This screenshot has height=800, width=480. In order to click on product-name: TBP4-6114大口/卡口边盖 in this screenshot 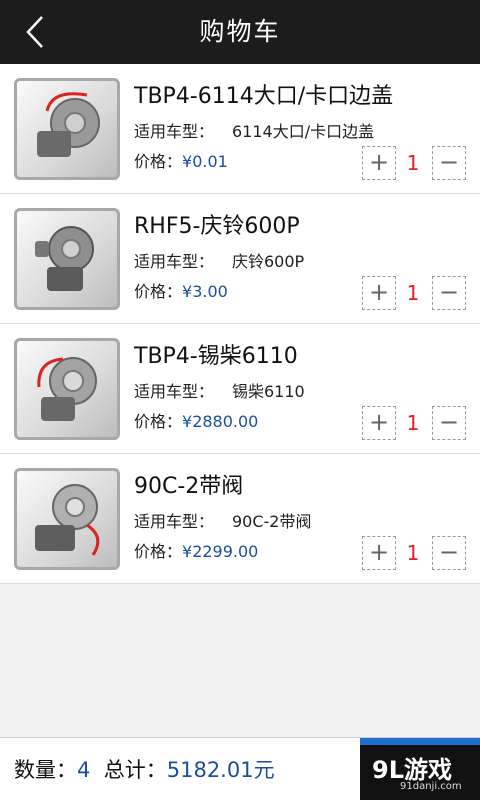, I will do `click(264, 96)`.